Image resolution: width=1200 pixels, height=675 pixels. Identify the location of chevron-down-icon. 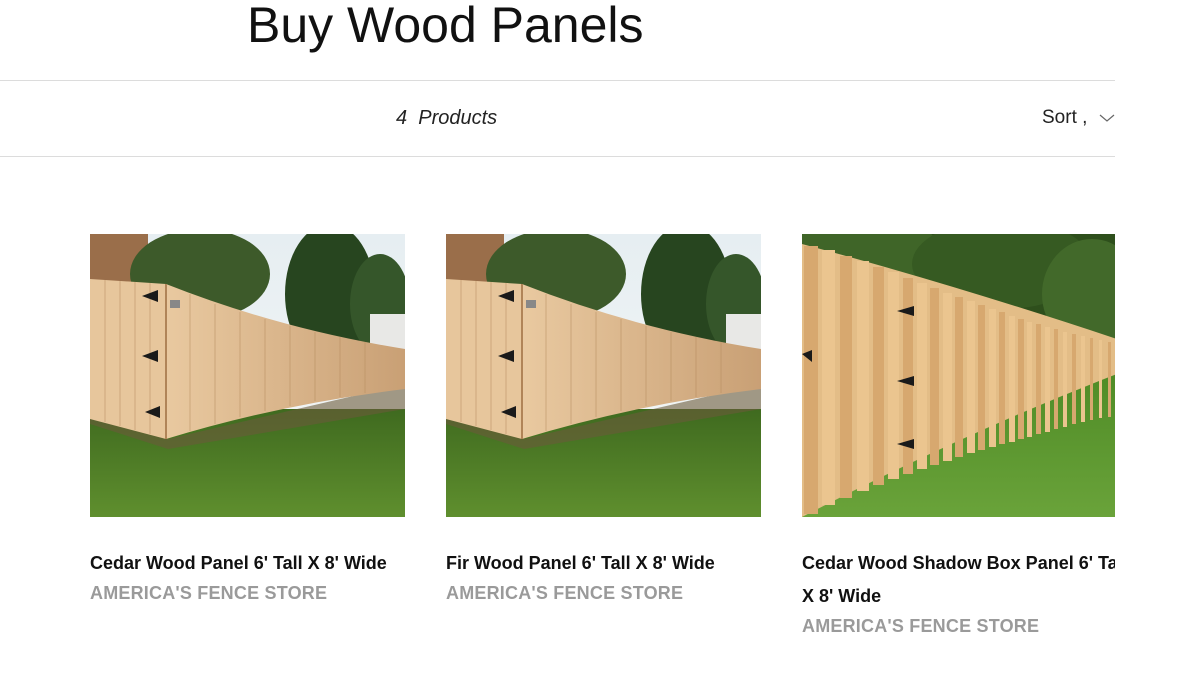
(1107, 118).